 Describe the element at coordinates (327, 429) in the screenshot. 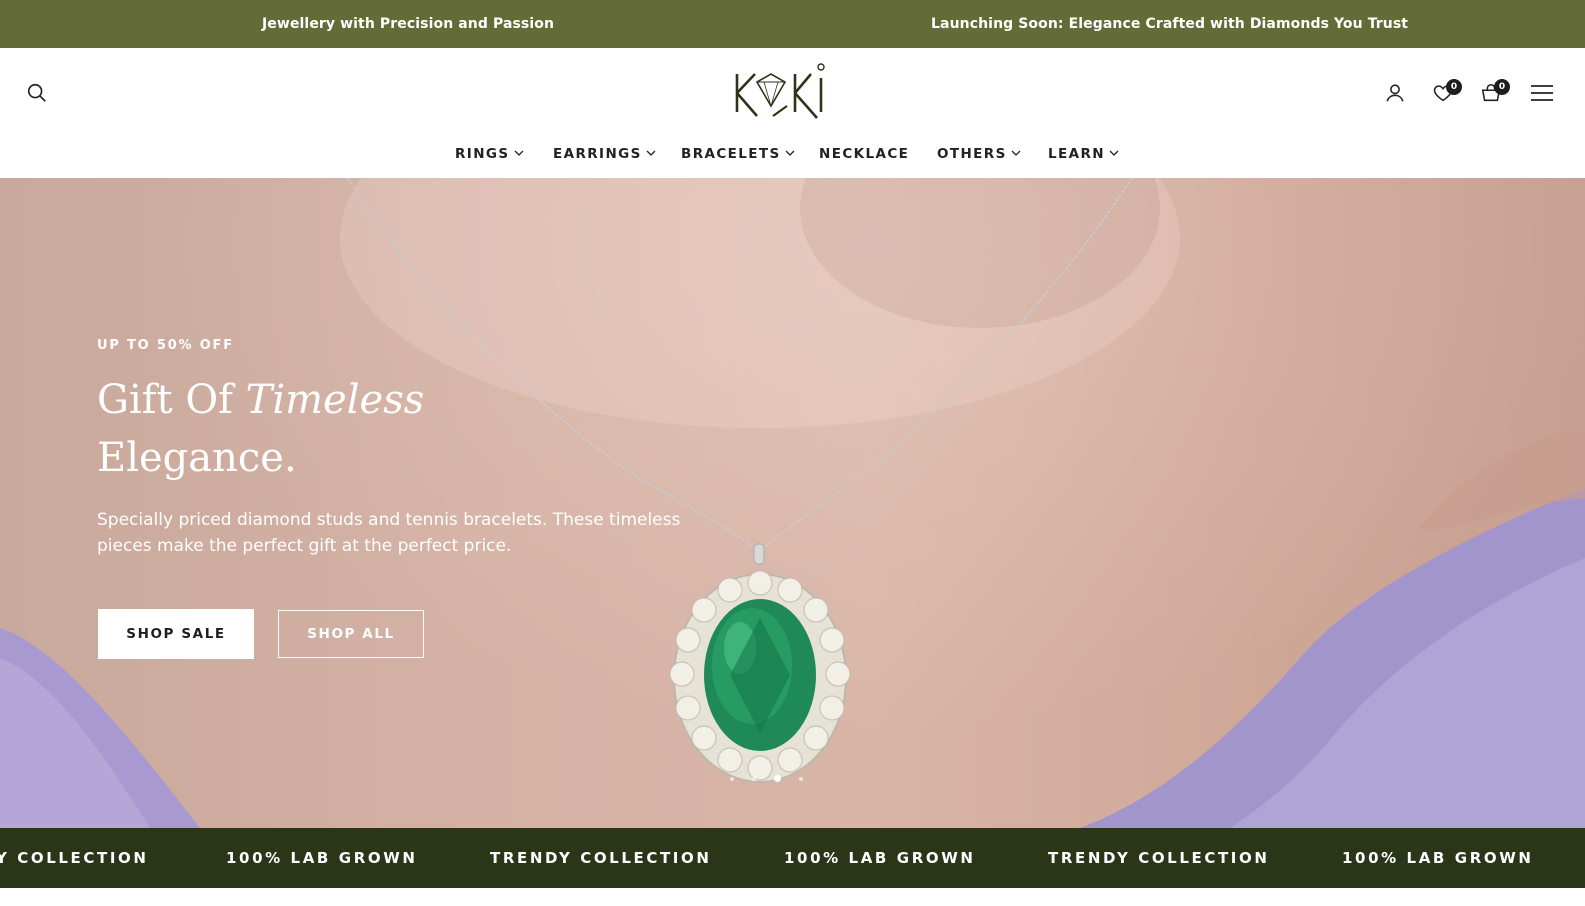

I see `hero-headline: Gift Of Timeless Elegance.` at that location.